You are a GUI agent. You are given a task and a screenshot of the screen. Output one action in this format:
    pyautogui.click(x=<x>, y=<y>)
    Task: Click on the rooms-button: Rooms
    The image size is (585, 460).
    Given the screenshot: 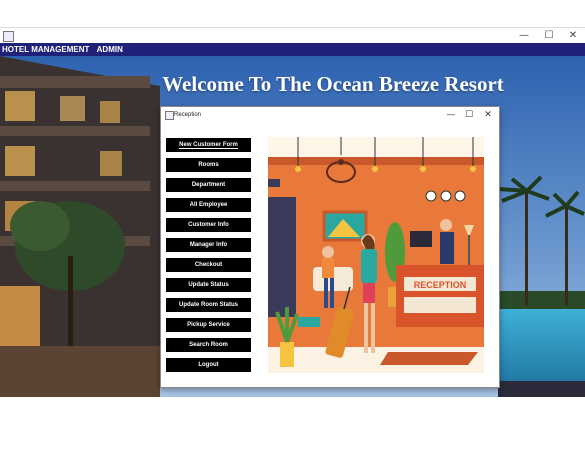 What is the action you would take?
    pyautogui.click(x=208, y=165)
    